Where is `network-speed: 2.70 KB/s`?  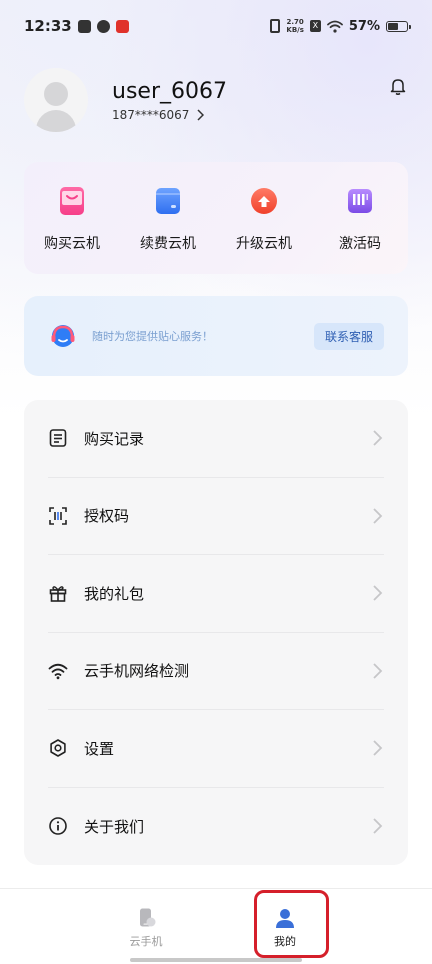 network-speed: 2.70 KB/s is located at coordinates (294, 26).